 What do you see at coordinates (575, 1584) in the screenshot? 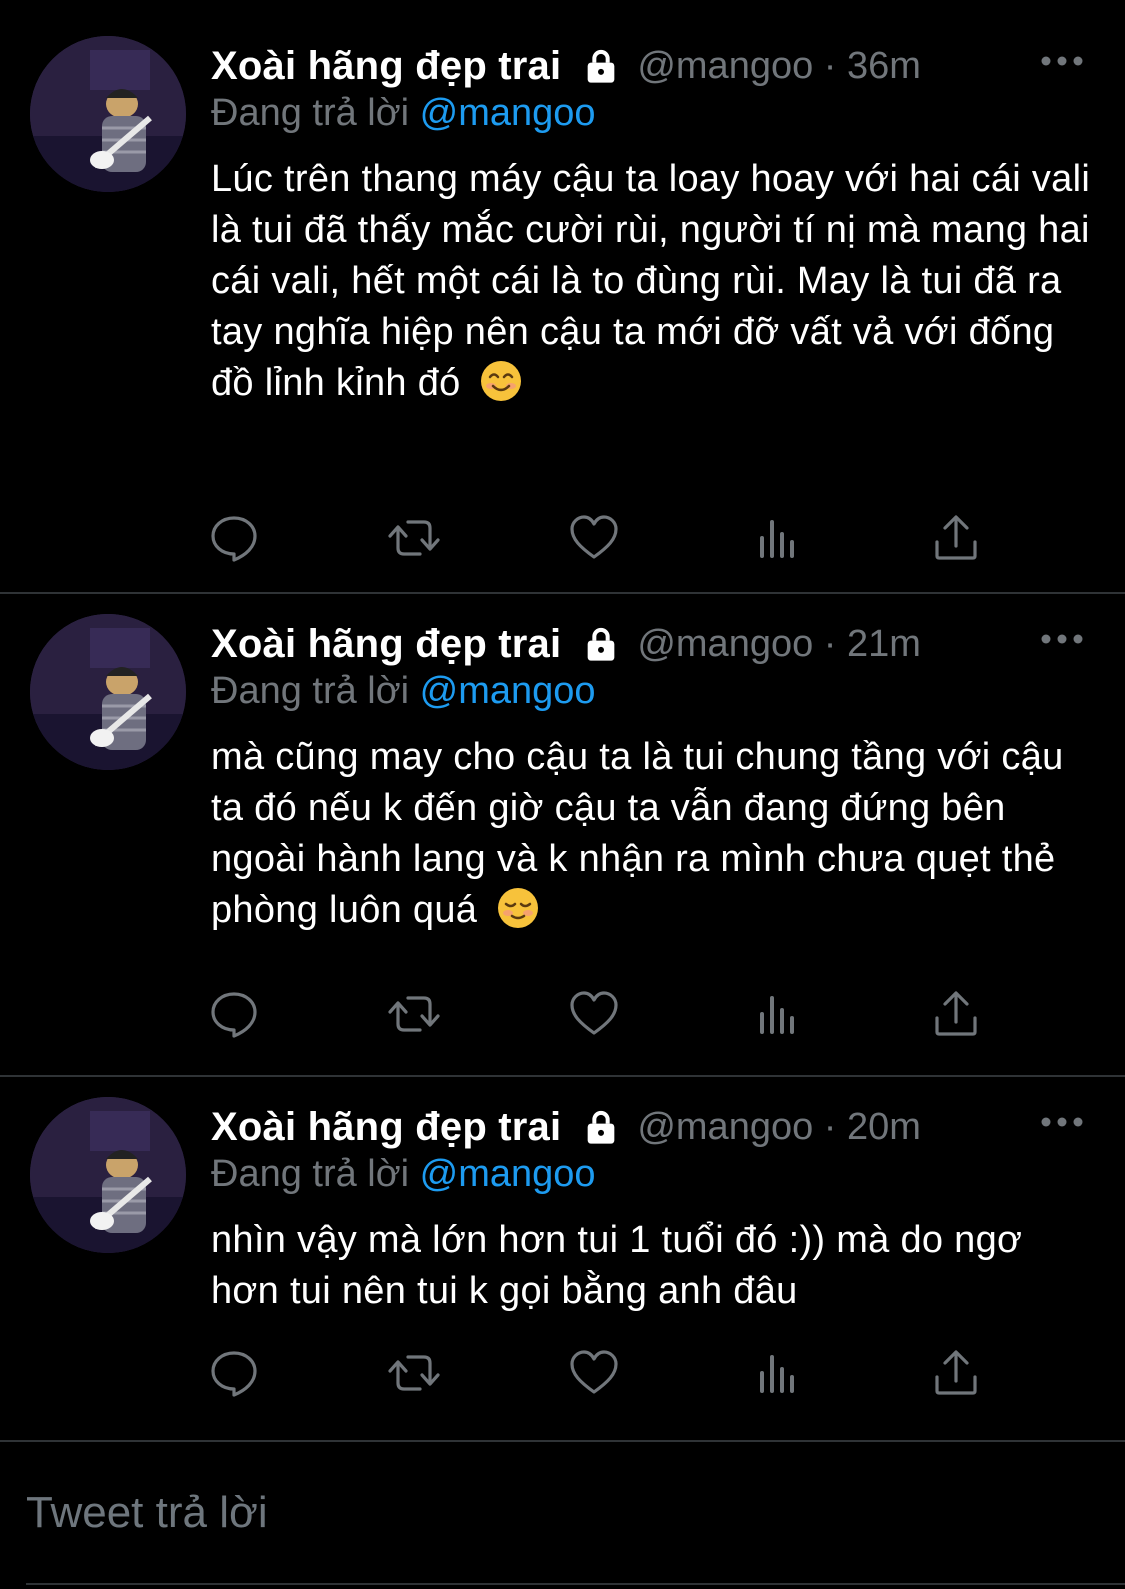
I see `composer-underline` at bounding box center [575, 1584].